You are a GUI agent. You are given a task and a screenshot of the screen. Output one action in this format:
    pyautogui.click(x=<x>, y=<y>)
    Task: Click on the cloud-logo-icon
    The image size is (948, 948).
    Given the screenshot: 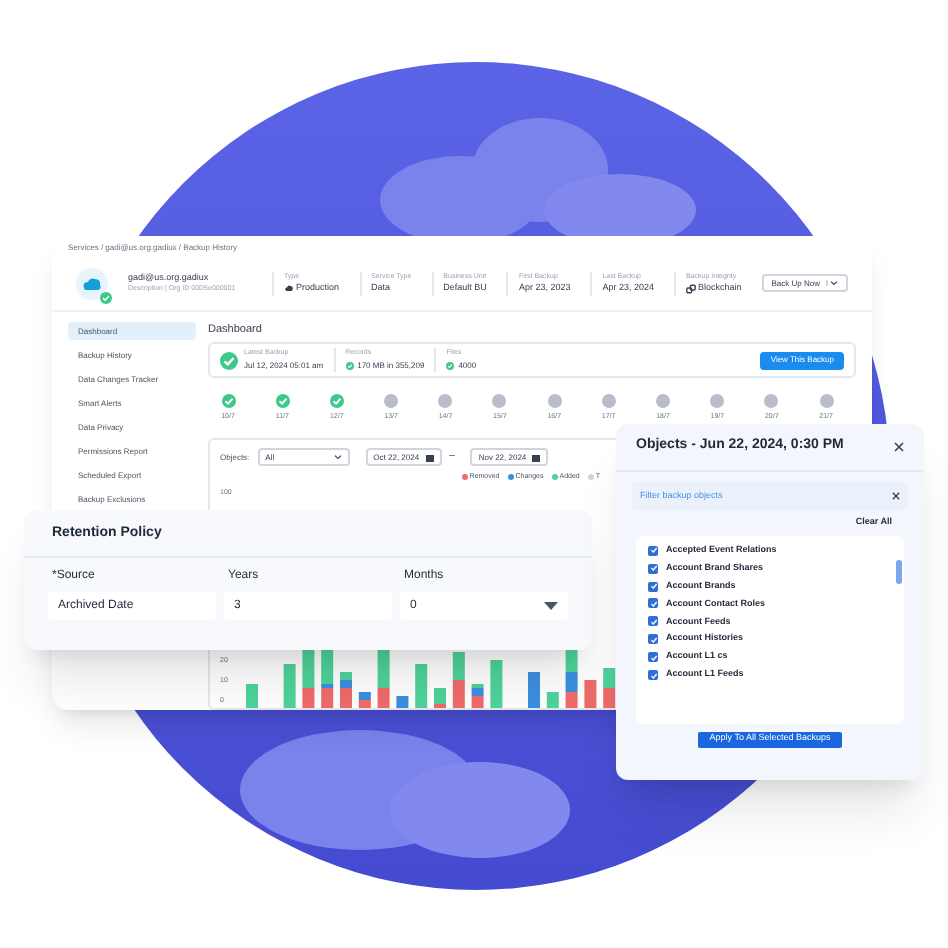 What is the action you would take?
    pyautogui.click(x=92, y=283)
    